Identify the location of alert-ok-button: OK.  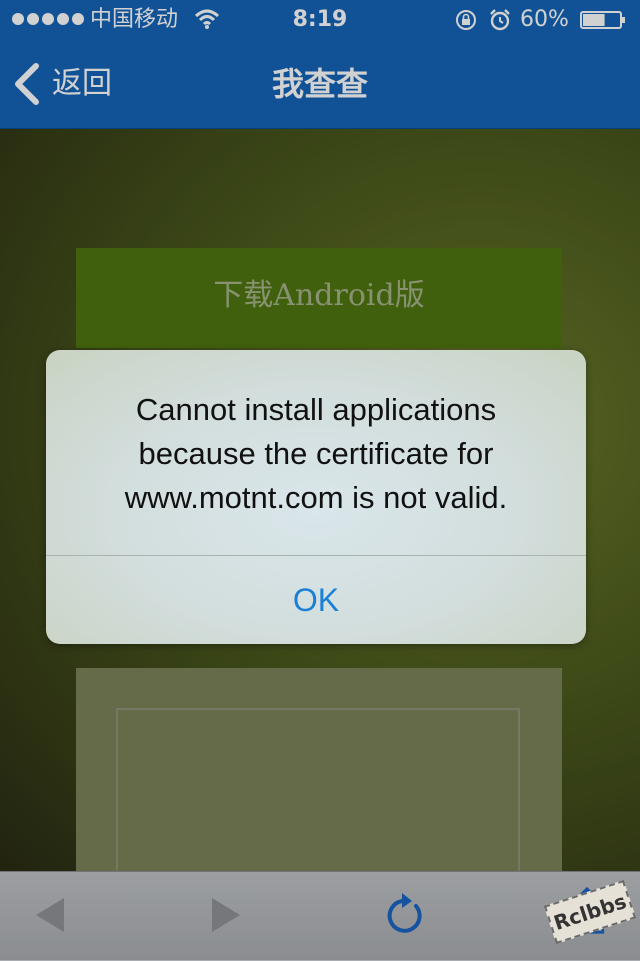
(316, 600).